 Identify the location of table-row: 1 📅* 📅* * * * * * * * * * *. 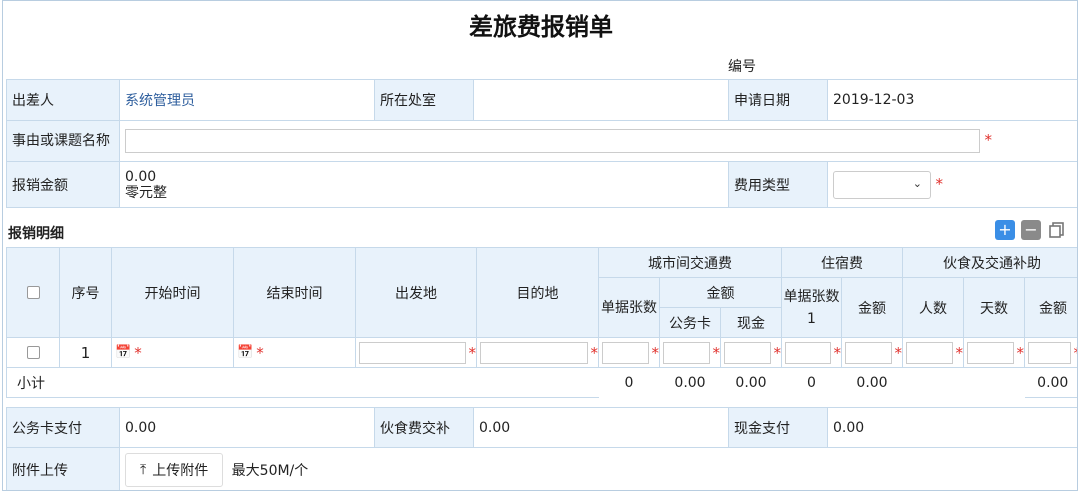
(541, 352).